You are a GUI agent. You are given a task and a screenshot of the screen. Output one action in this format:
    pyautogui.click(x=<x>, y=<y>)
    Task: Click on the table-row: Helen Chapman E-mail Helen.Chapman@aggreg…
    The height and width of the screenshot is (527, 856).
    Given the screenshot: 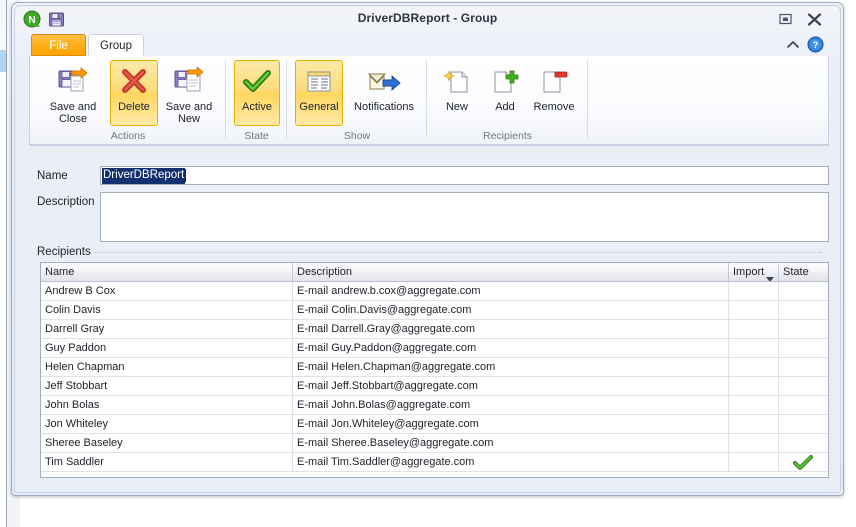 What is the action you would take?
    pyautogui.click(x=434, y=367)
    